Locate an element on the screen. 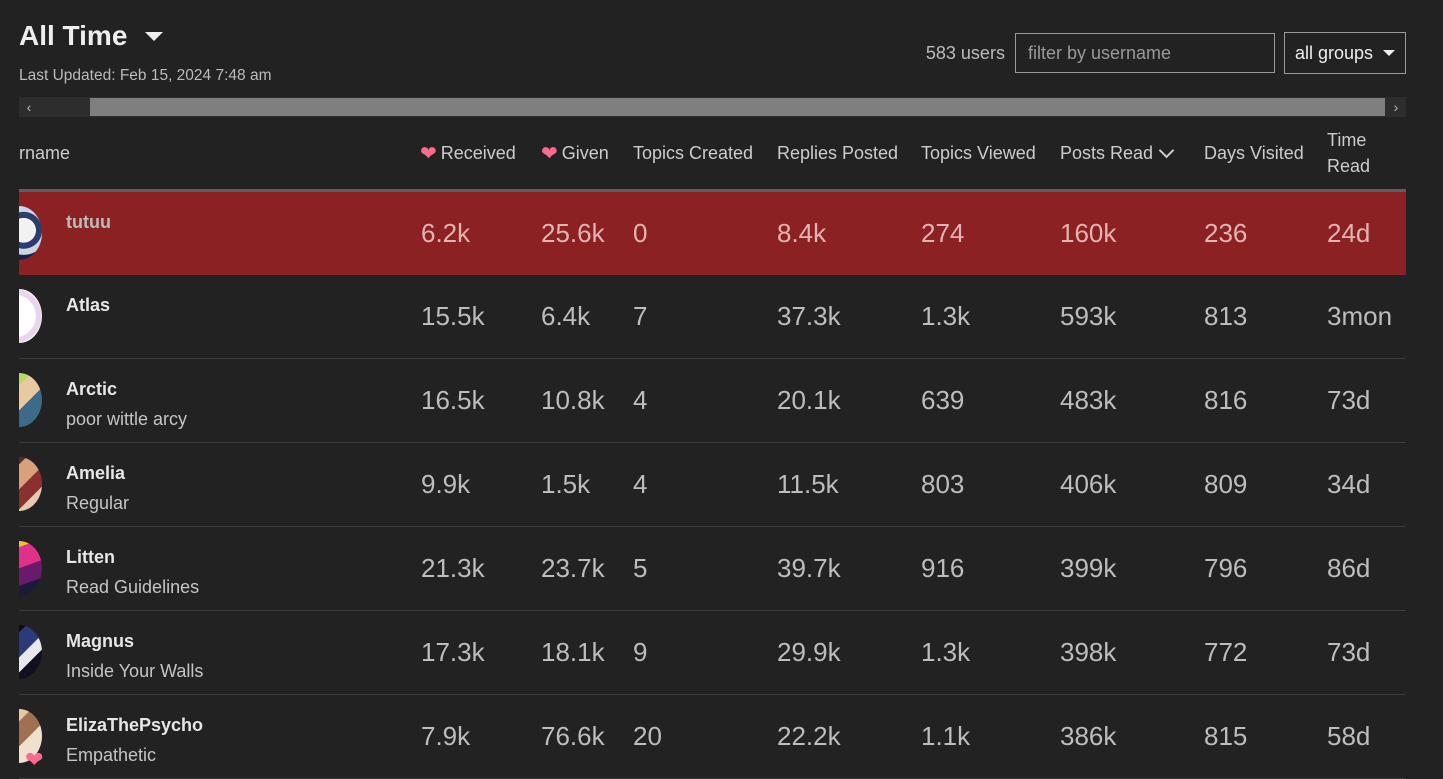  posts-read-value: 160k is located at coordinates (1088, 233).